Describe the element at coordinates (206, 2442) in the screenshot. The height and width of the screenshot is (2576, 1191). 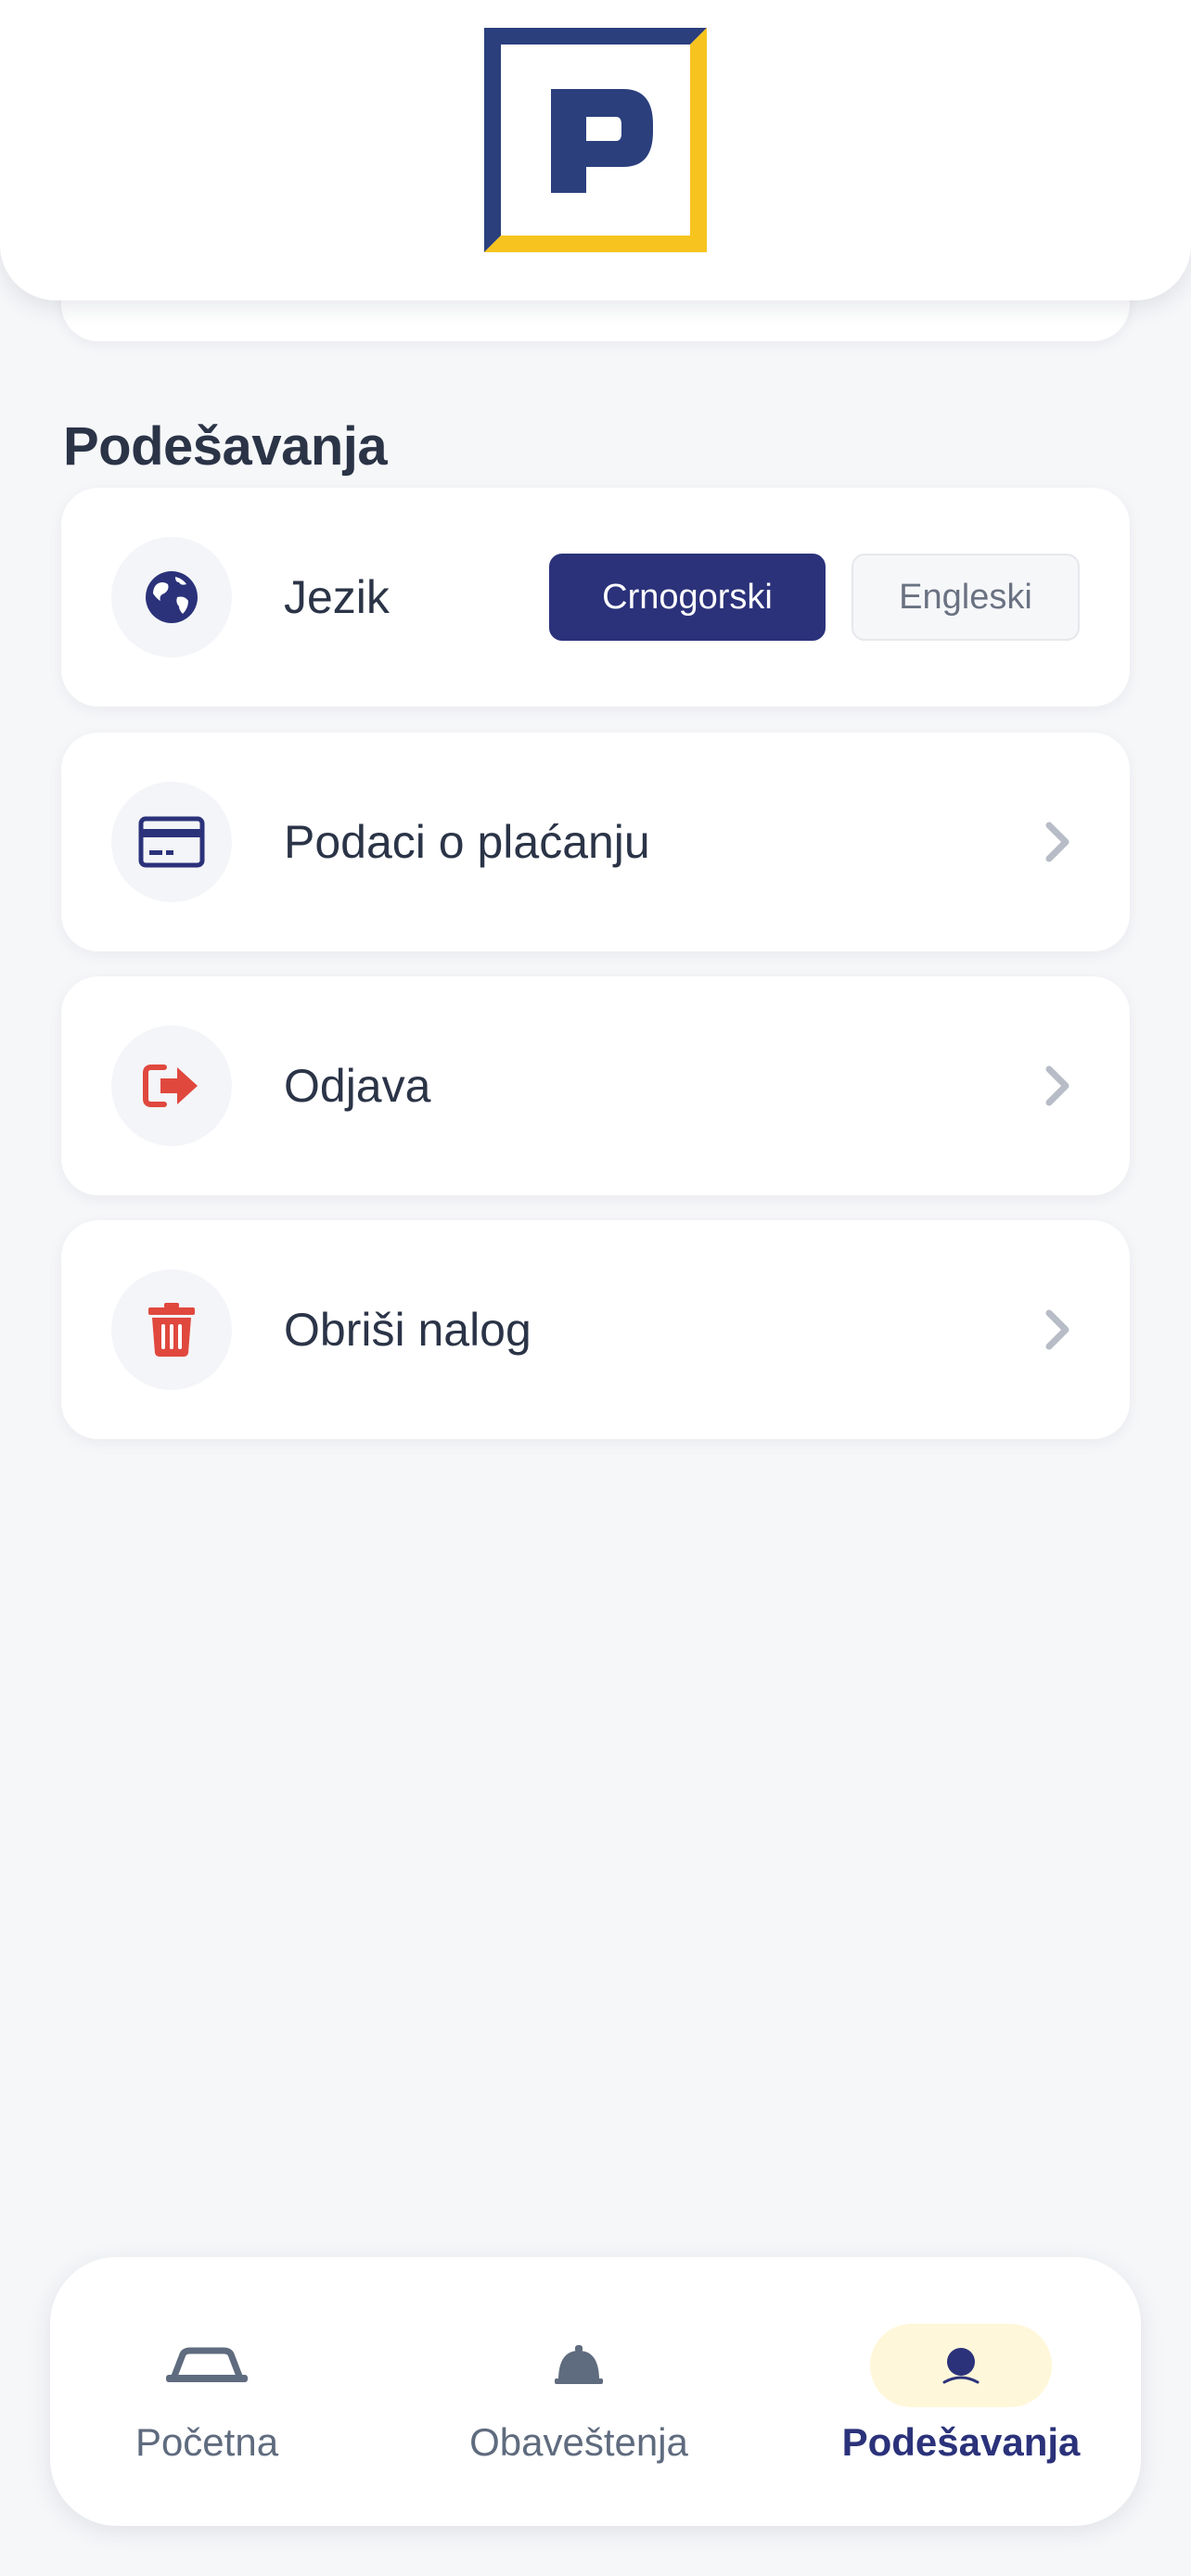
I see `nav-home-label: Početna` at that location.